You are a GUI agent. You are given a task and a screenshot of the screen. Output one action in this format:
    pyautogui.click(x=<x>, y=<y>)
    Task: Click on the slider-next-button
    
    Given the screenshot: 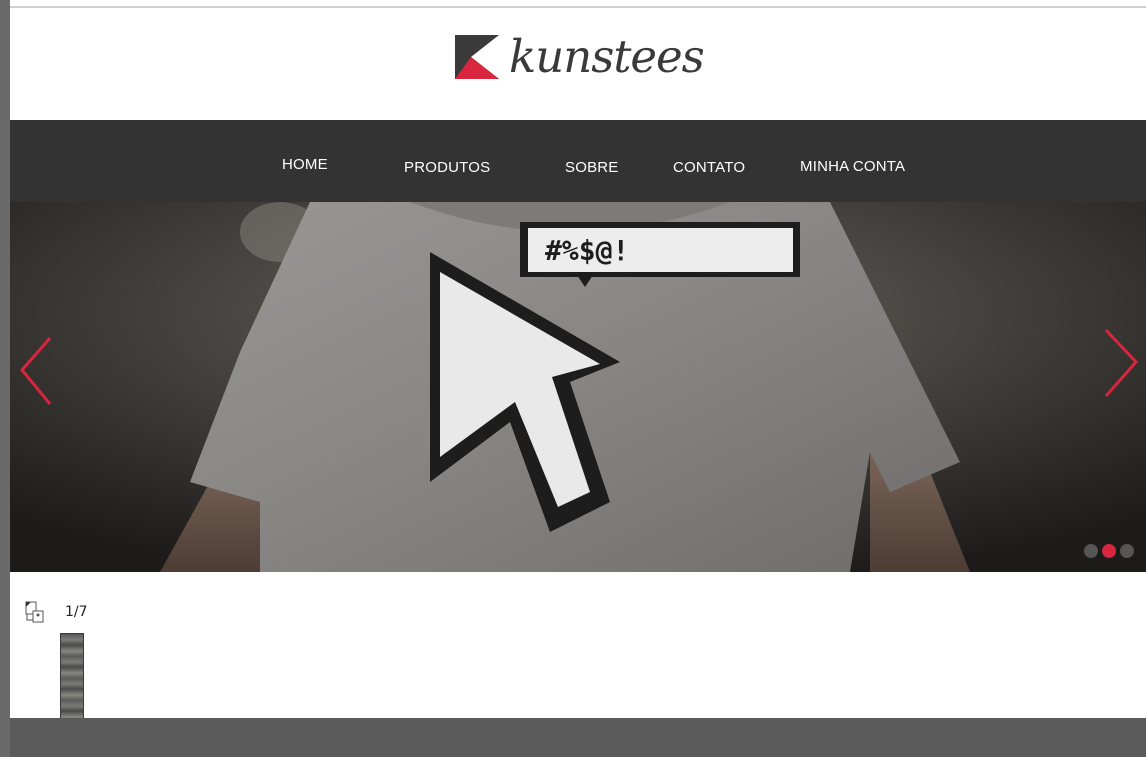 What is the action you would take?
    pyautogui.click(x=1121, y=374)
    